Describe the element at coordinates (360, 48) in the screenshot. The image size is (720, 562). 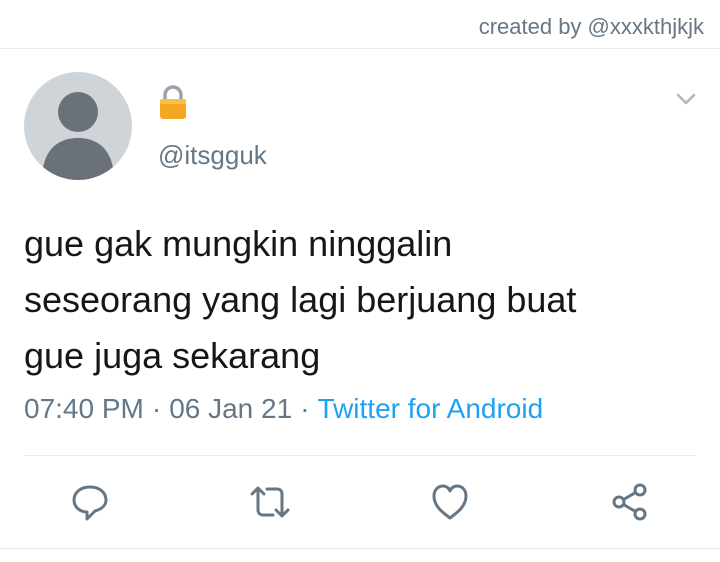
I see `top-divider` at that location.